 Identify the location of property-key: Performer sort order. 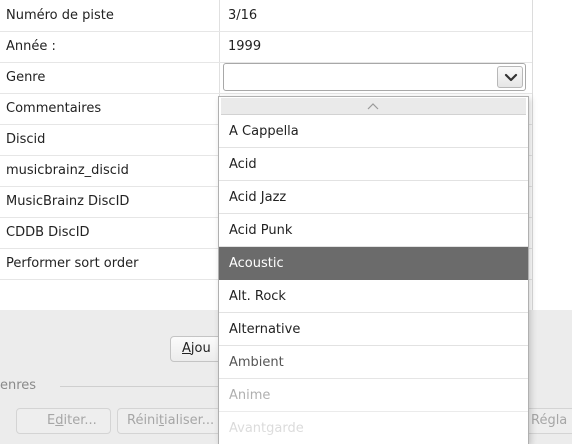
(72, 263).